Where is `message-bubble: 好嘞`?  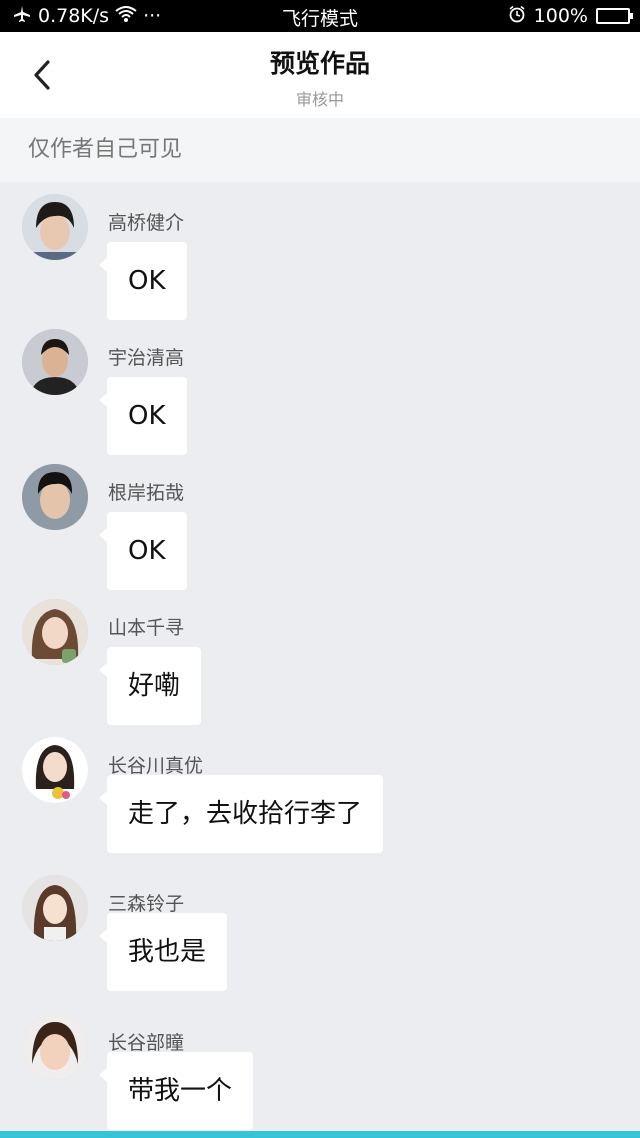 message-bubble: 好嘞 is located at coordinates (150, 686).